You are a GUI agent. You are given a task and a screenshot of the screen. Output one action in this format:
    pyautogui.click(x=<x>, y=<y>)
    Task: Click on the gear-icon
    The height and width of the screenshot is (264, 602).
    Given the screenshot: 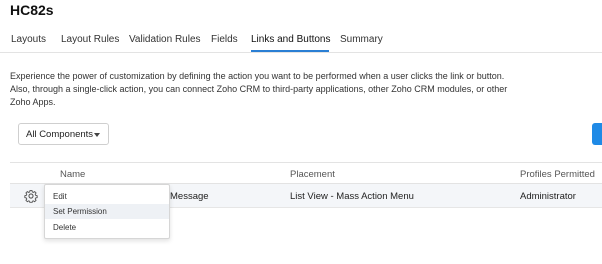 What is the action you would take?
    pyautogui.click(x=31, y=196)
    